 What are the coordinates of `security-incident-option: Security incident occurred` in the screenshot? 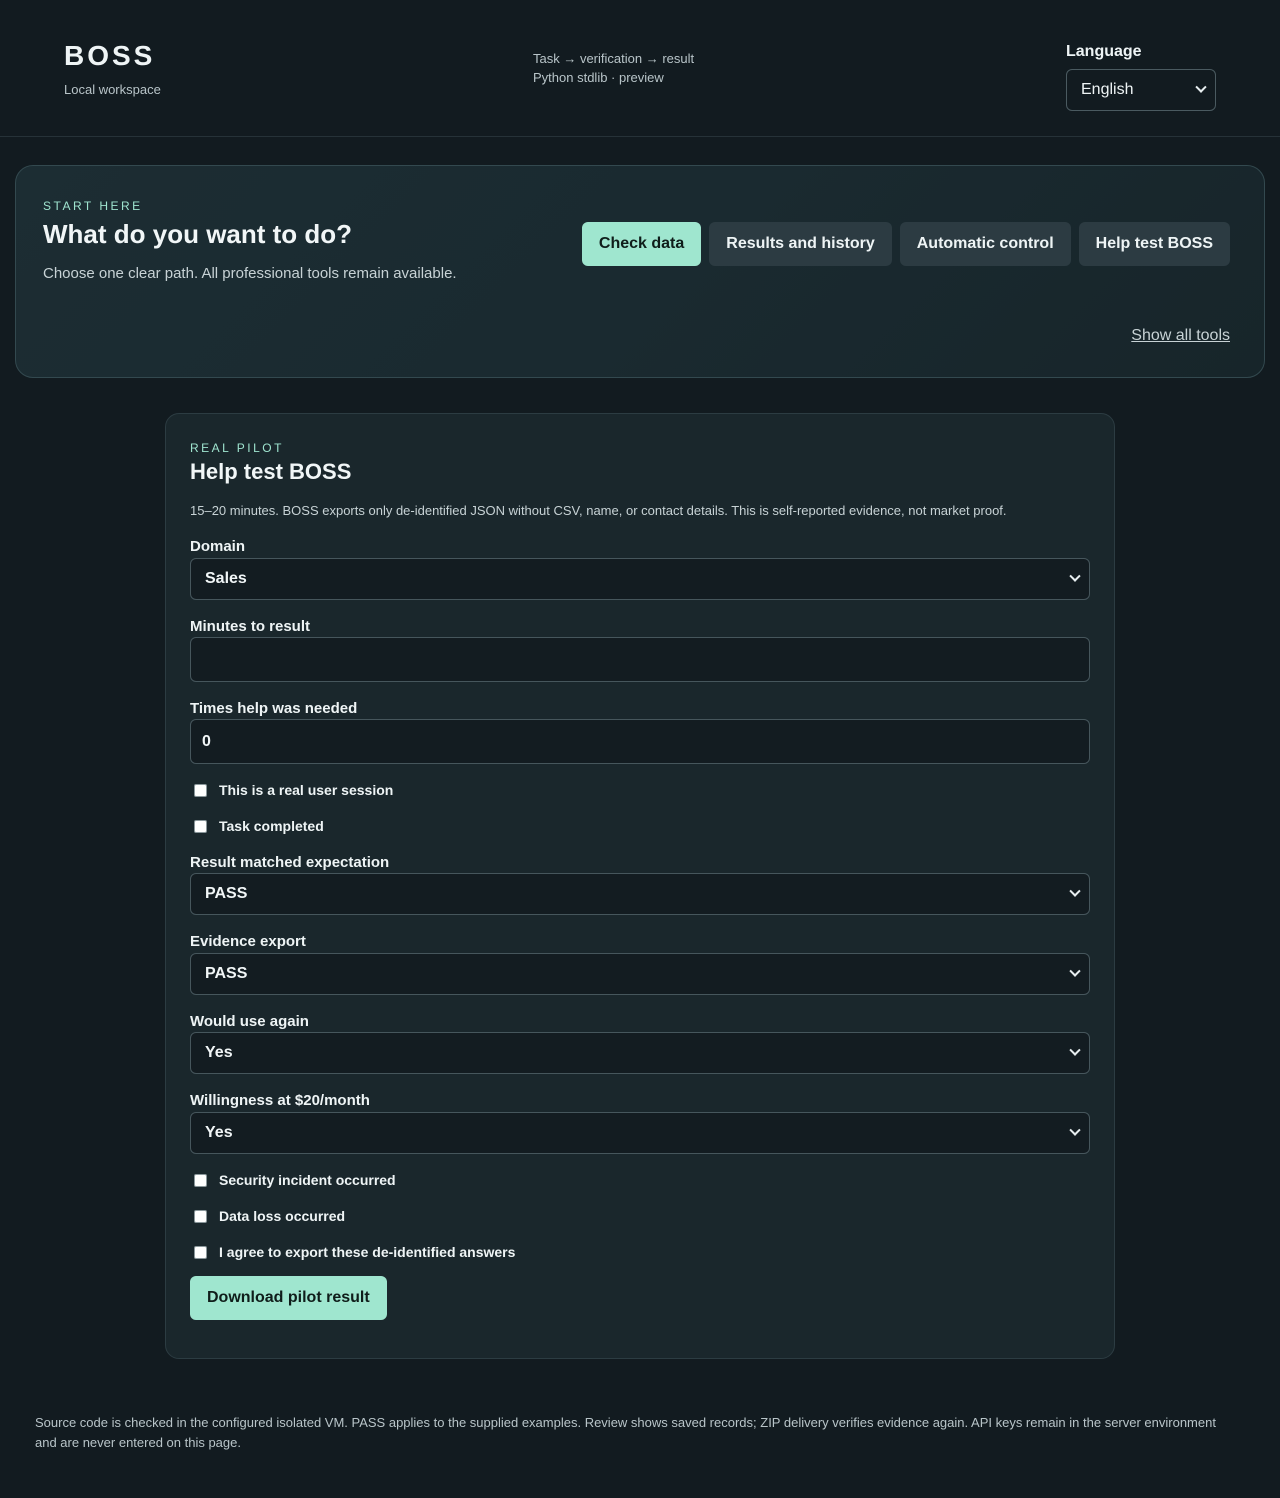 It's located at (295, 1180).